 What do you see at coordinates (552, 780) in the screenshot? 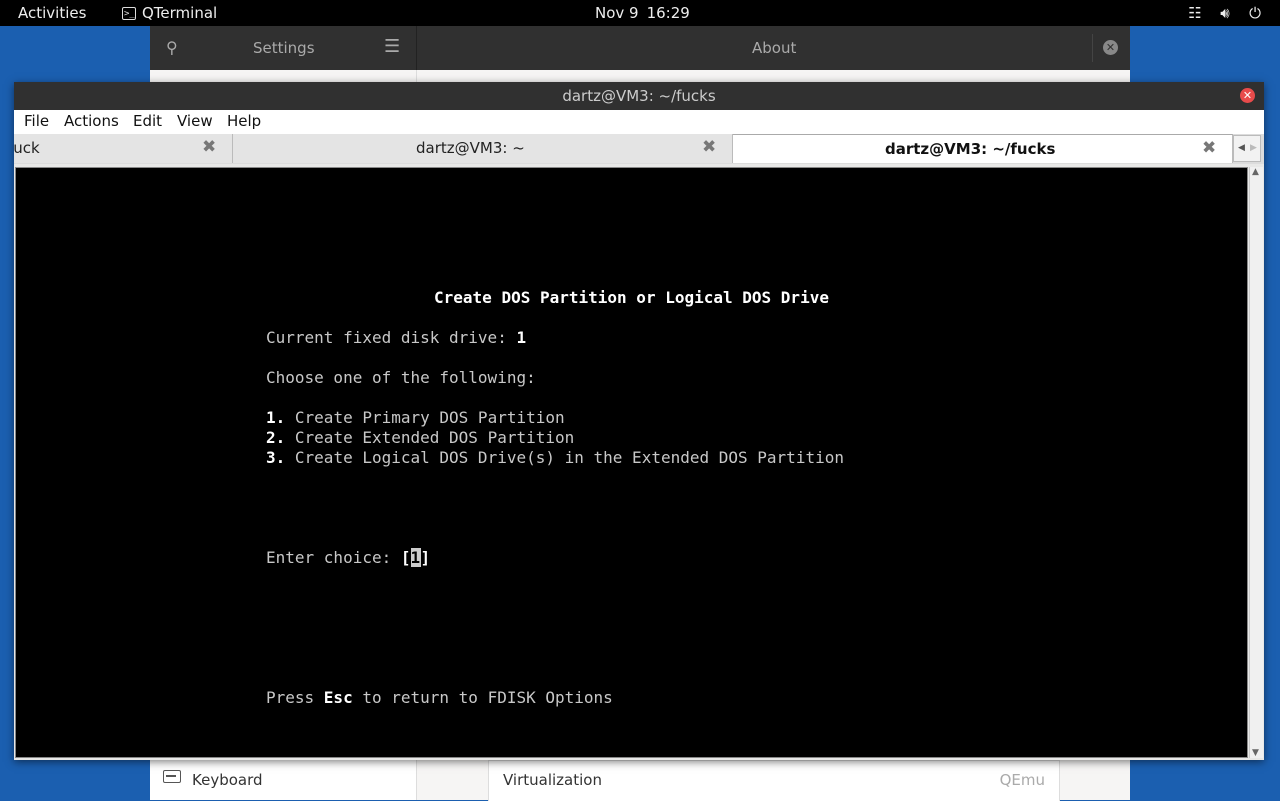
I see `row-label: Virtualization` at bounding box center [552, 780].